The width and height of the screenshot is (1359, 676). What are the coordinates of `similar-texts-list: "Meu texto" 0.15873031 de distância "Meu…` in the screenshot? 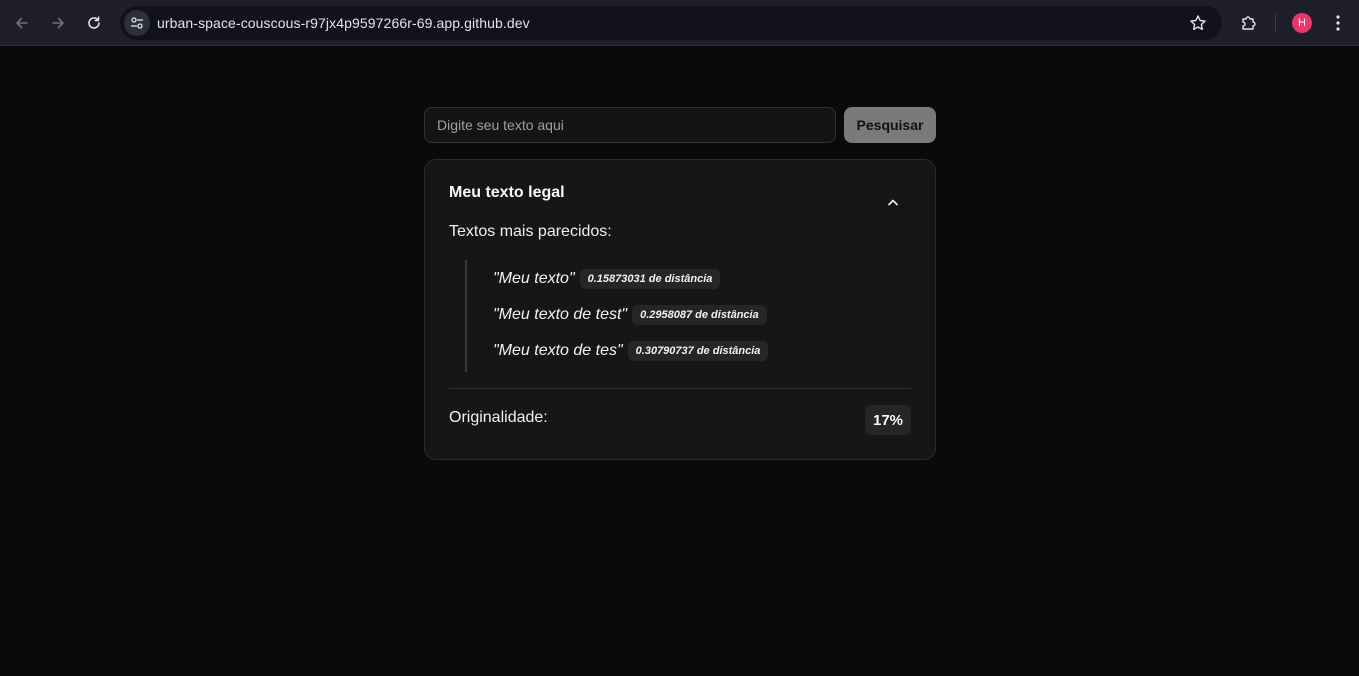 It's located at (686, 316).